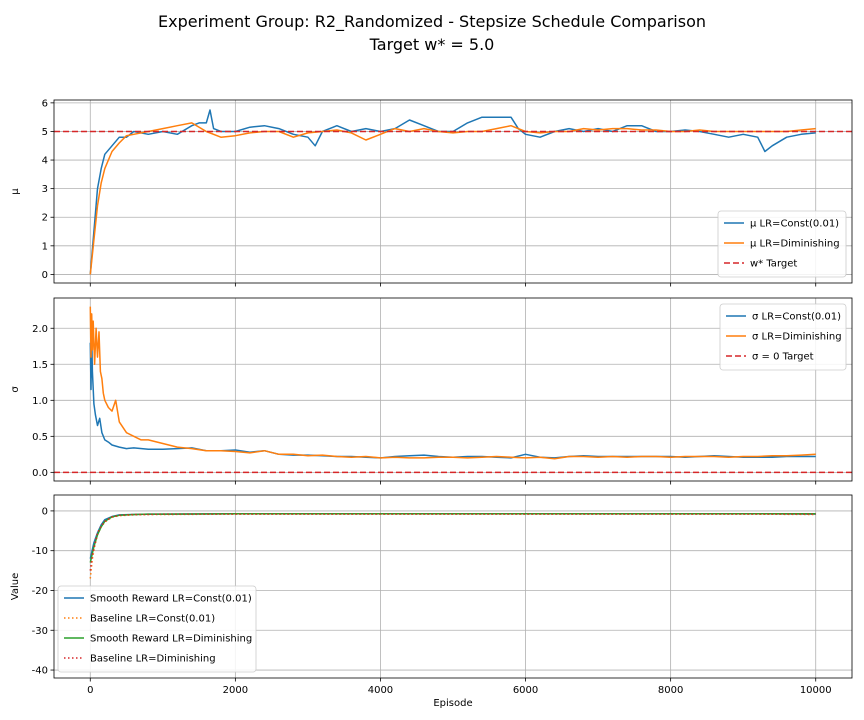 The height and width of the screenshot is (720, 864). I want to click on y-tick-label: 1.5, so click(40, 365).